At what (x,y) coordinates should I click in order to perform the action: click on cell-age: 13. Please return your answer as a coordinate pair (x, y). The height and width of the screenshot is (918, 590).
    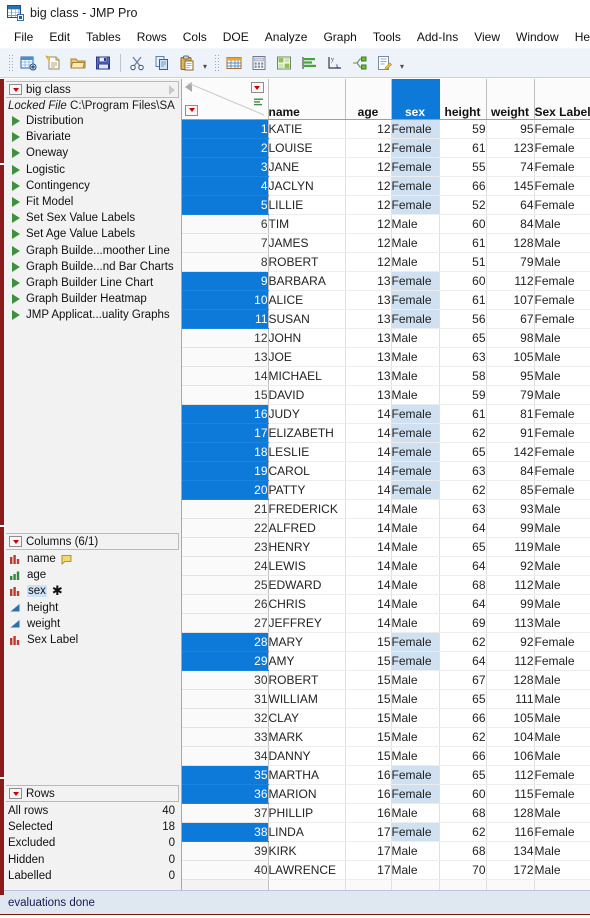
    Looking at the image, I should click on (368, 319).